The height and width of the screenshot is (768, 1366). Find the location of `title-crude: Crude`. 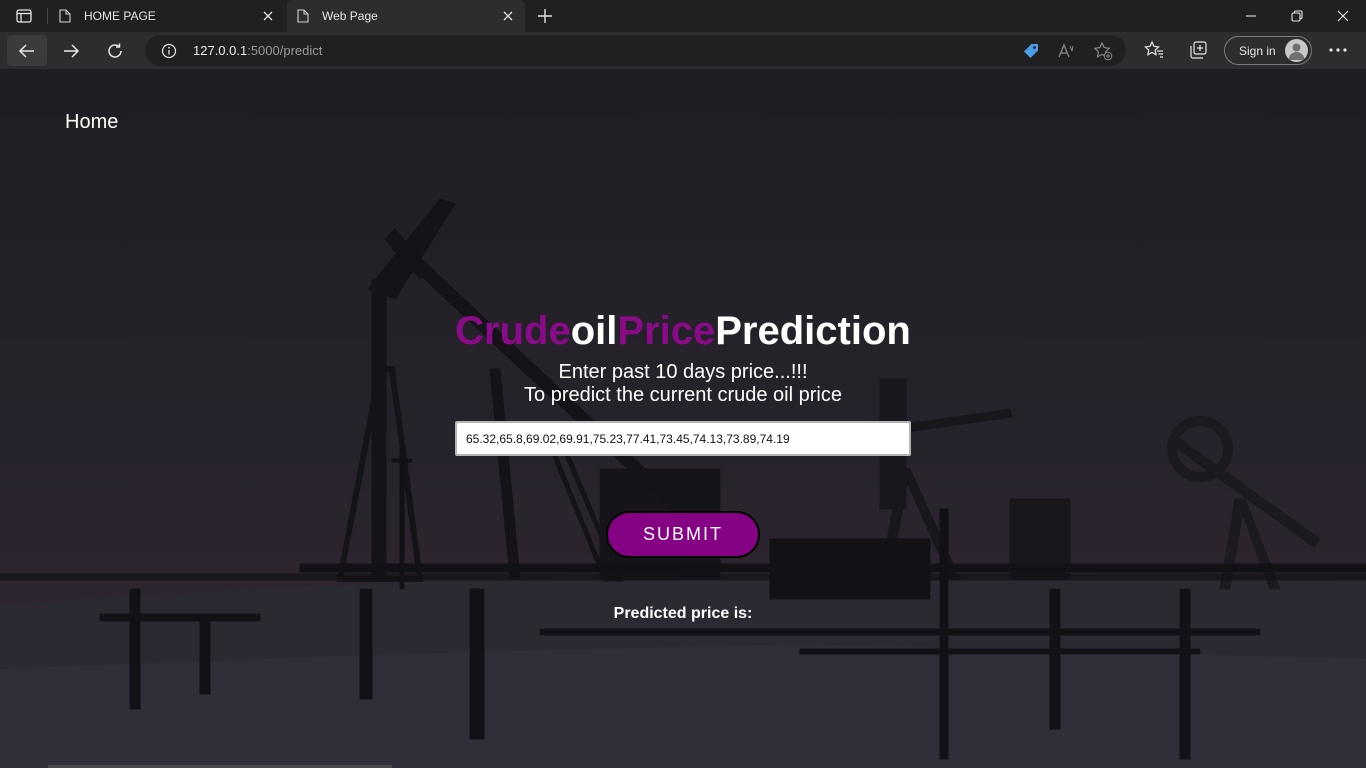

title-crude: Crude is located at coordinates (513, 331).